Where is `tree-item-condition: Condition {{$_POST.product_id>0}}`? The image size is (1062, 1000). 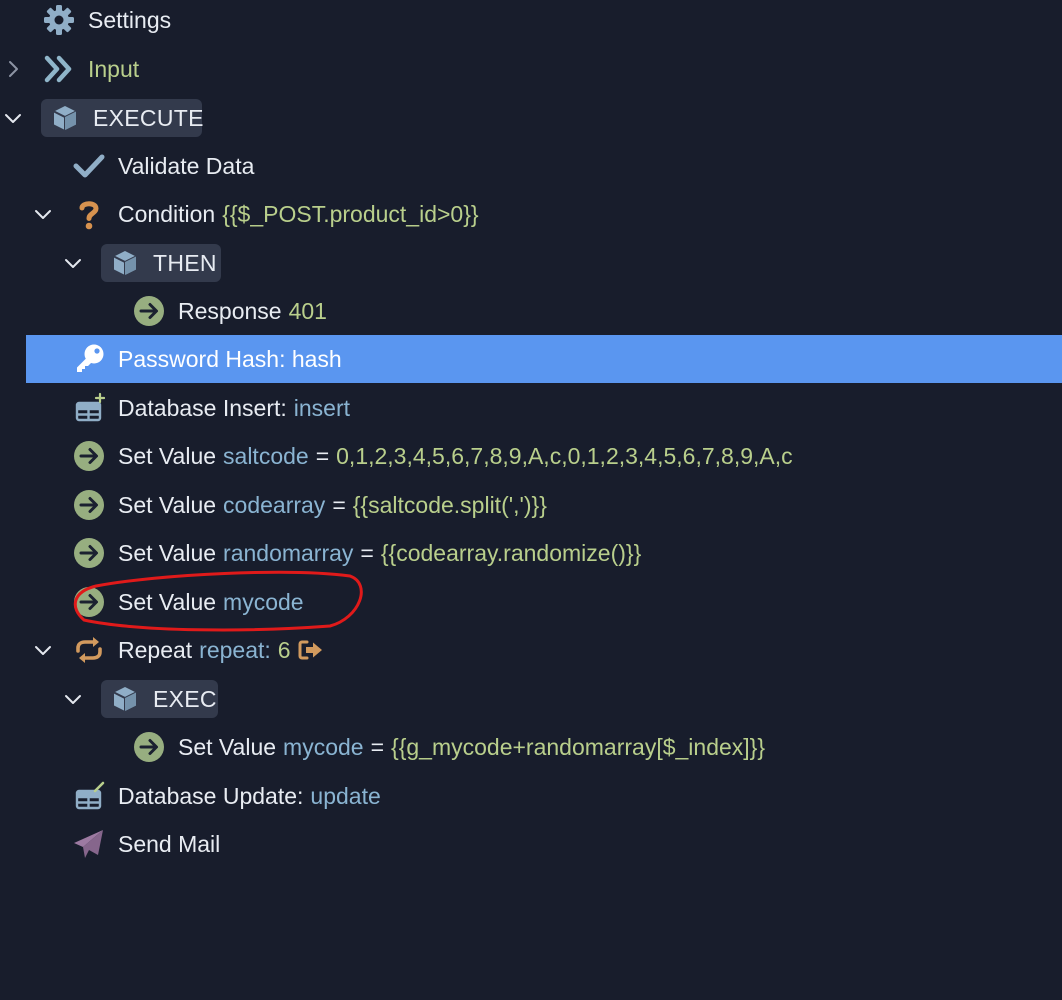
tree-item-condition: Condition {{$_POST.product_id>0}} is located at coordinates (531, 214).